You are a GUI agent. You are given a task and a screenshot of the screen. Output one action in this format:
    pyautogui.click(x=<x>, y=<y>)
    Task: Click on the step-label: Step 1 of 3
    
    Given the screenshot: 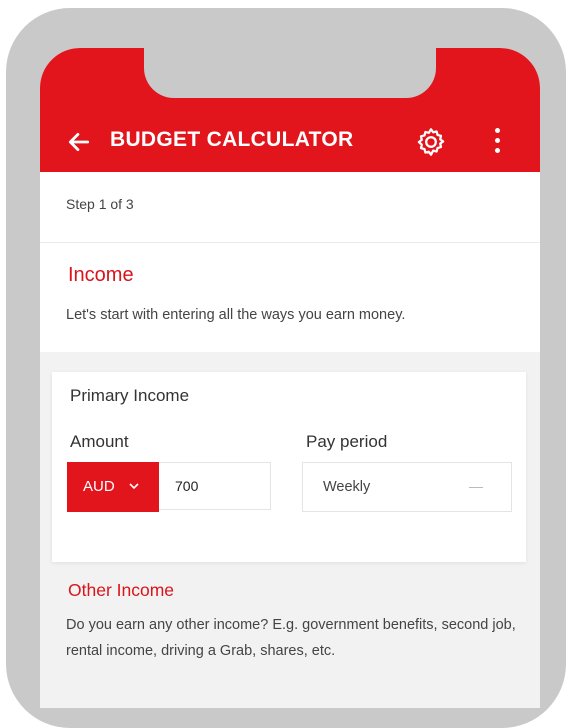 What is the action you would take?
    pyautogui.click(x=100, y=204)
    